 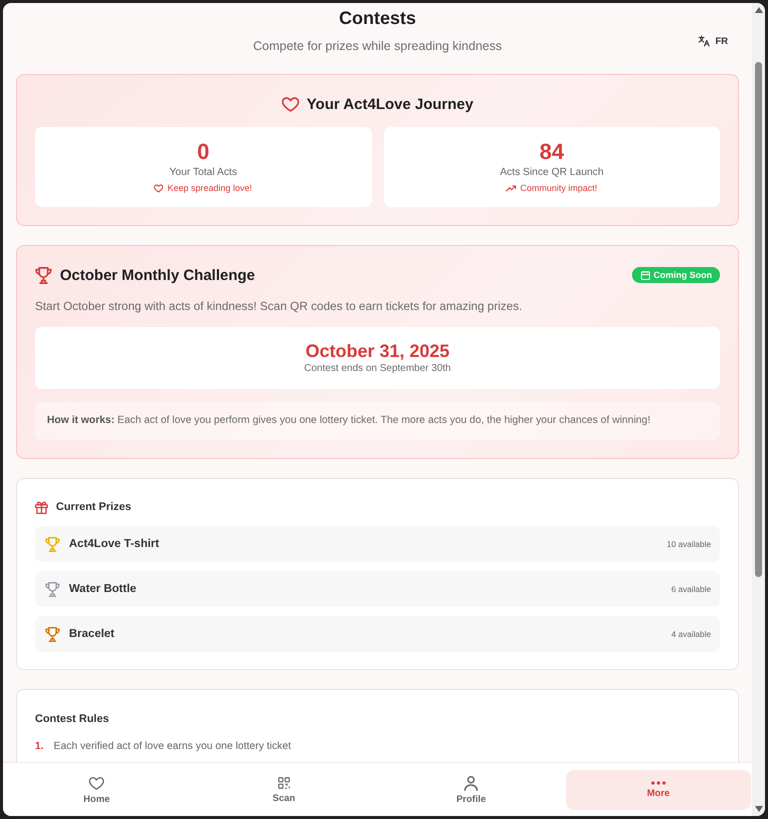 What do you see at coordinates (114, 544) in the screenshot?
I see `prize-name: Act4Love T-shirt` at bounding box center [114, 544].